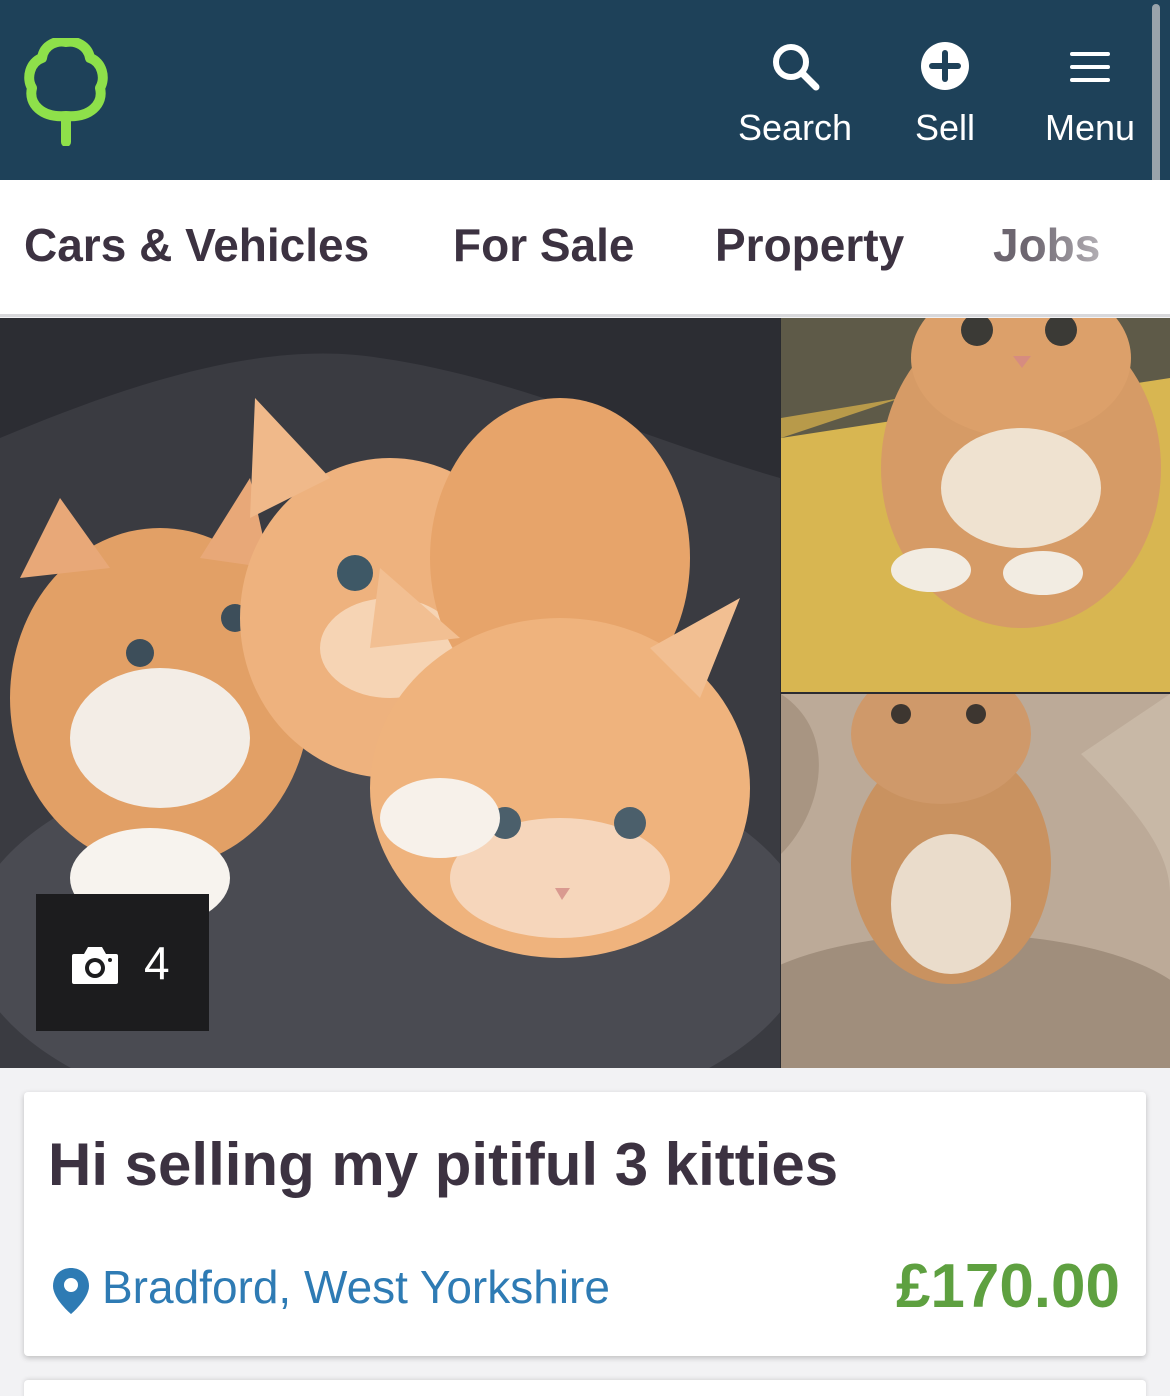 Image resolution: width=1170 pixels, height=1396 pixels. I want to click on listing-location: Bradford, West Yorkshire, so click(356, 1287).